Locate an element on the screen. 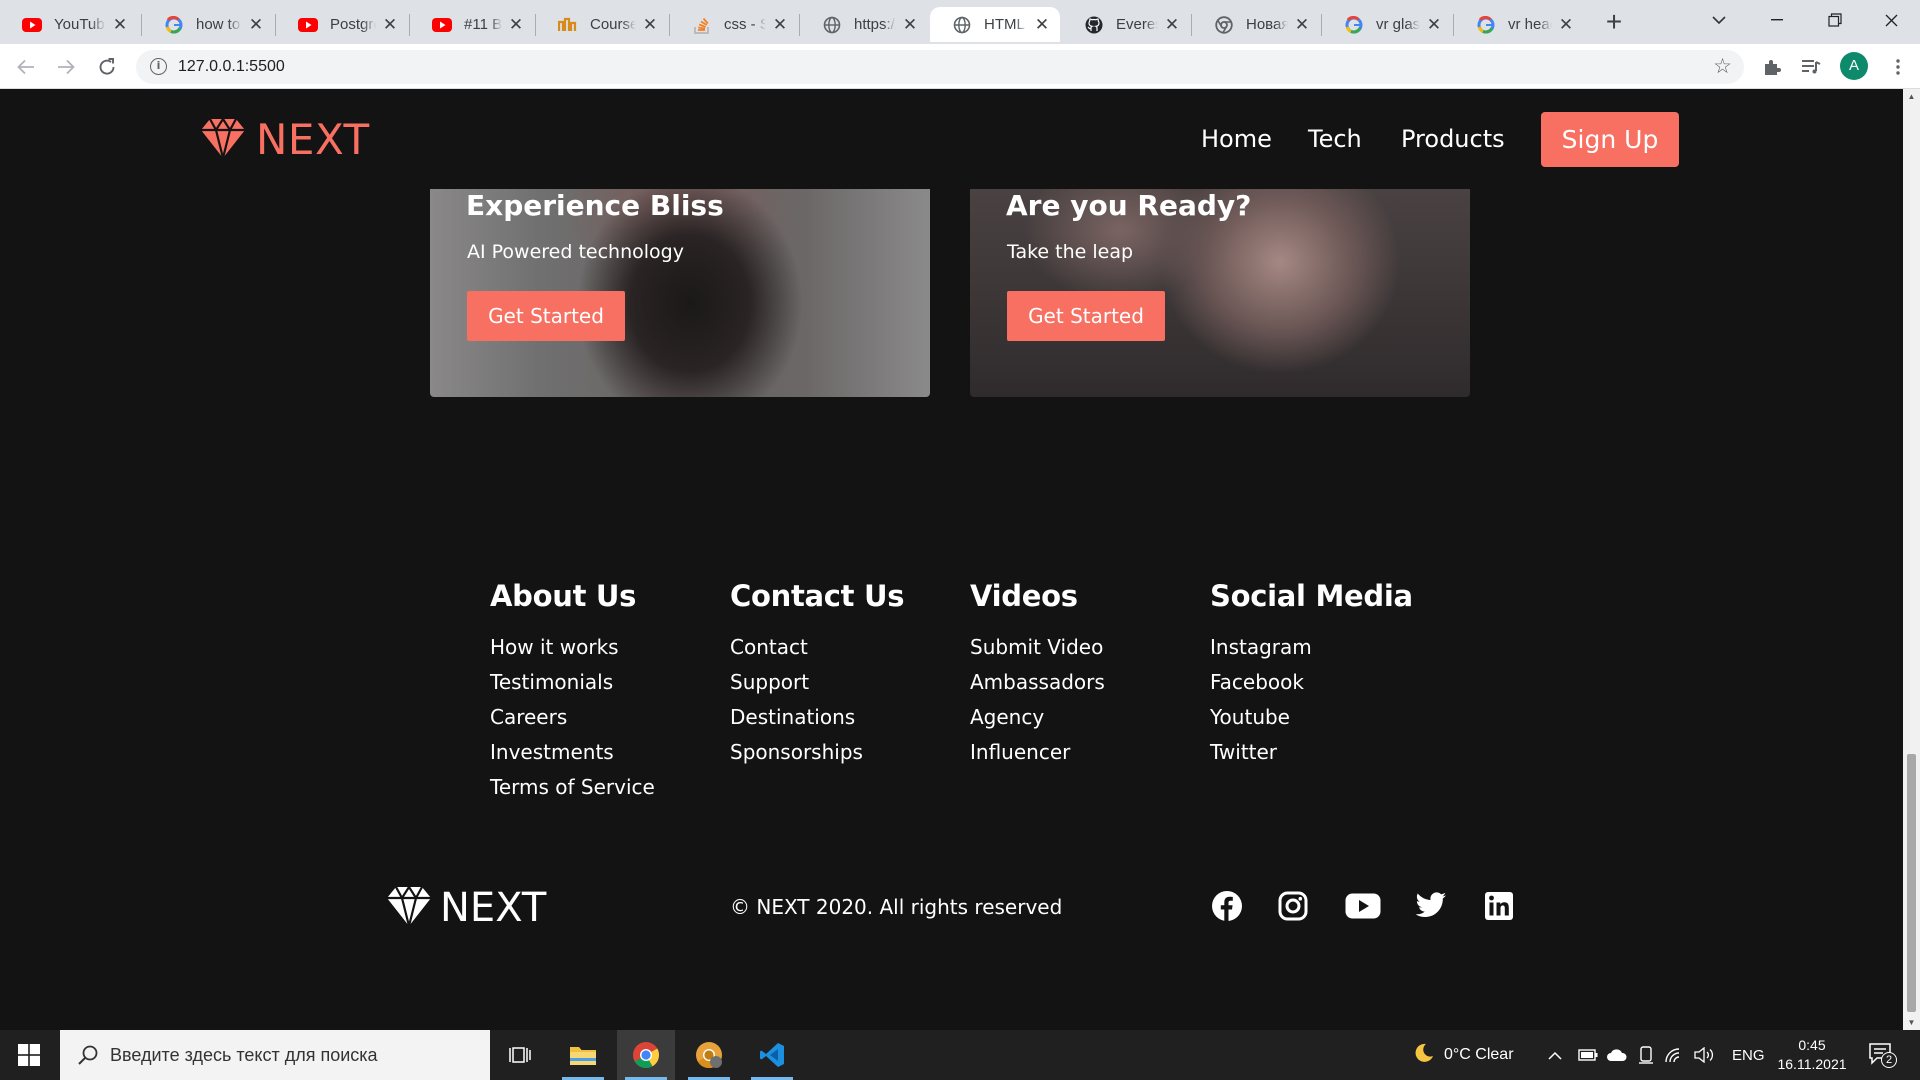 This screenshot has height=1080, width=1920. tab-title: #11 Be is located at coordinates (483, 24).